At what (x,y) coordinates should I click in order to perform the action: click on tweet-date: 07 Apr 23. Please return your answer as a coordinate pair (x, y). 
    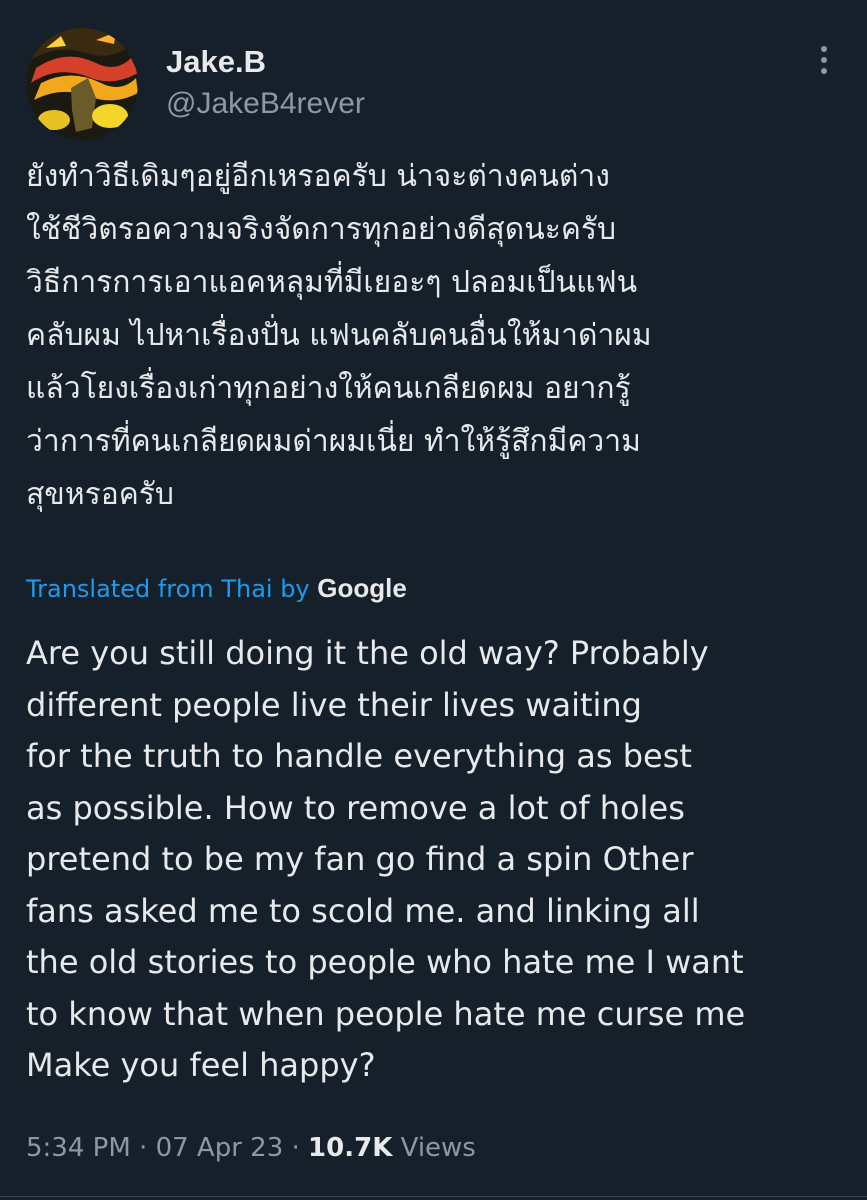
    Looking at the image, I should click on (220, 1148).